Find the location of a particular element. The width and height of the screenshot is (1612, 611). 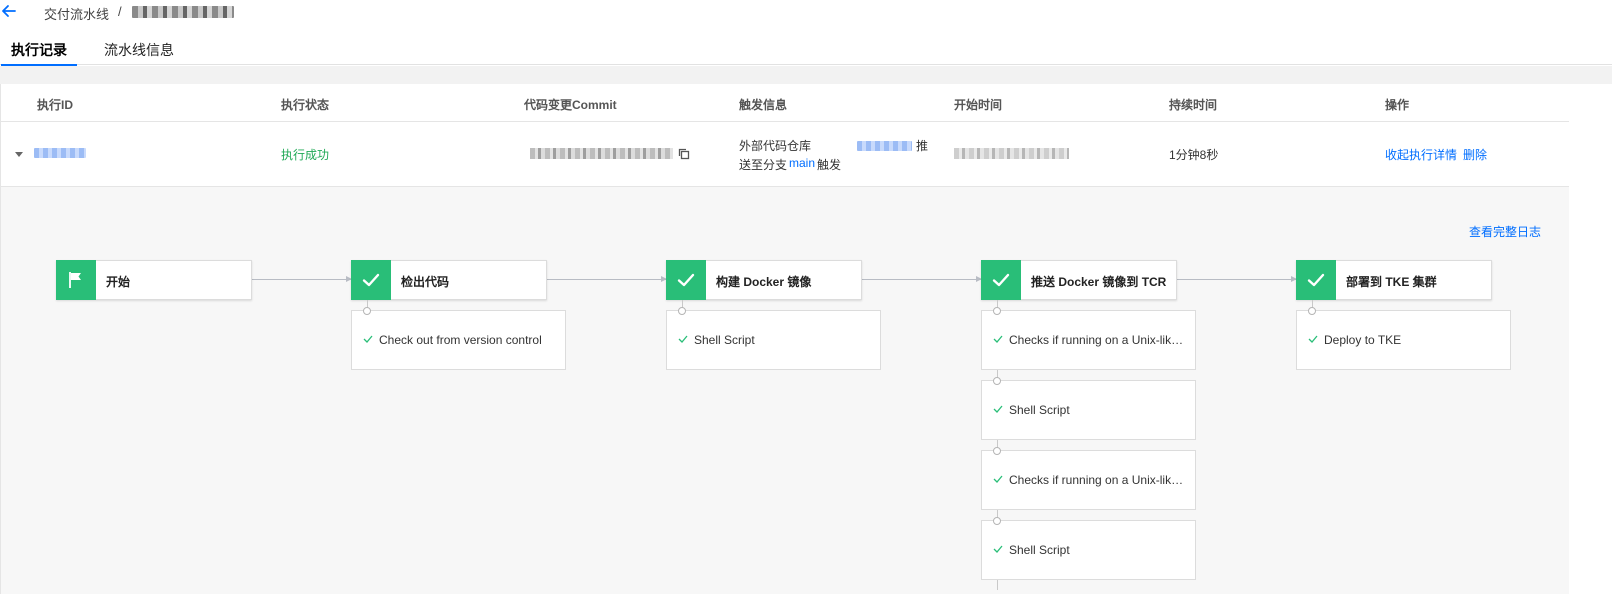

column-header-commit: 代码变更Commit is located at coordinates (570, 105).